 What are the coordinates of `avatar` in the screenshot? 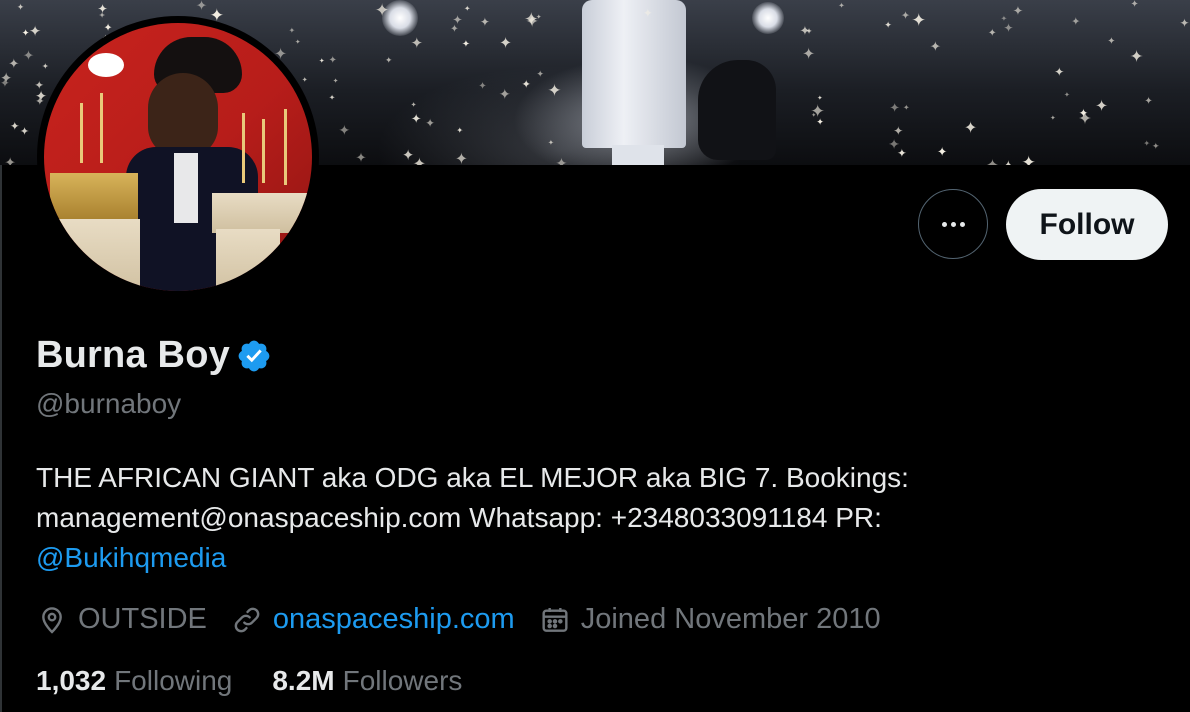 It's located at (178, 157).